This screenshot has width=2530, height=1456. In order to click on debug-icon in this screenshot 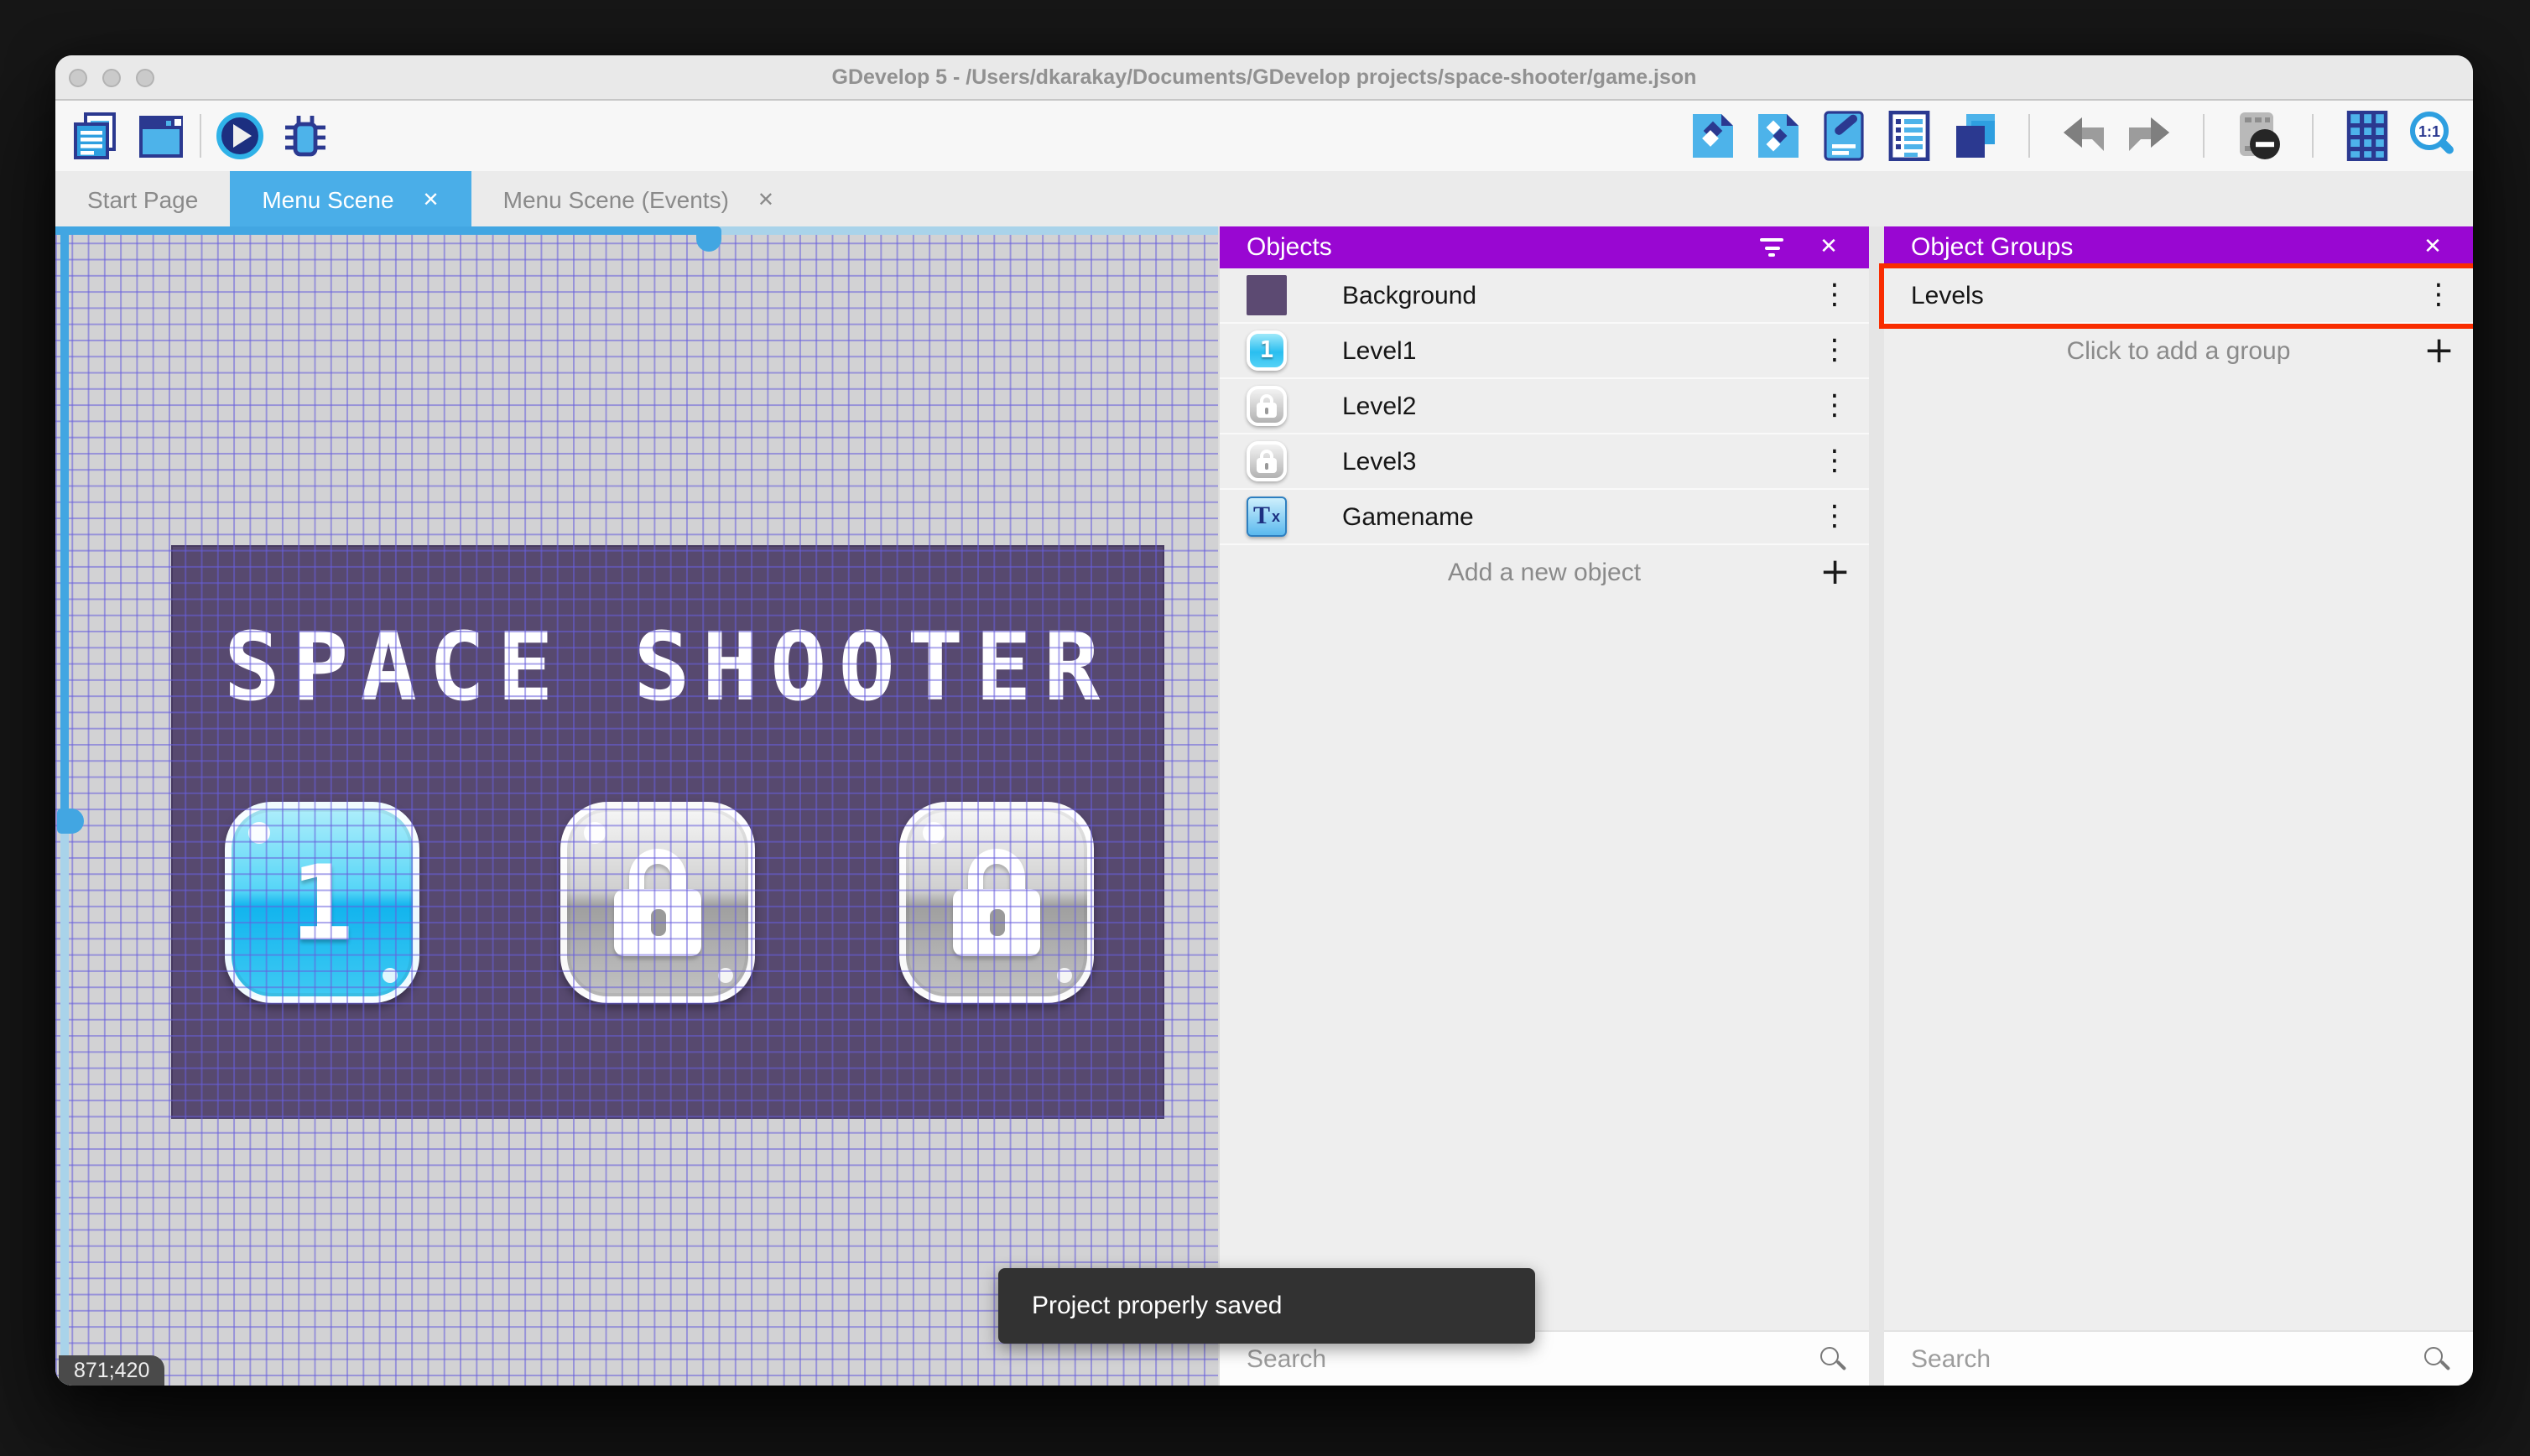, I will do `click(305, 136)`.